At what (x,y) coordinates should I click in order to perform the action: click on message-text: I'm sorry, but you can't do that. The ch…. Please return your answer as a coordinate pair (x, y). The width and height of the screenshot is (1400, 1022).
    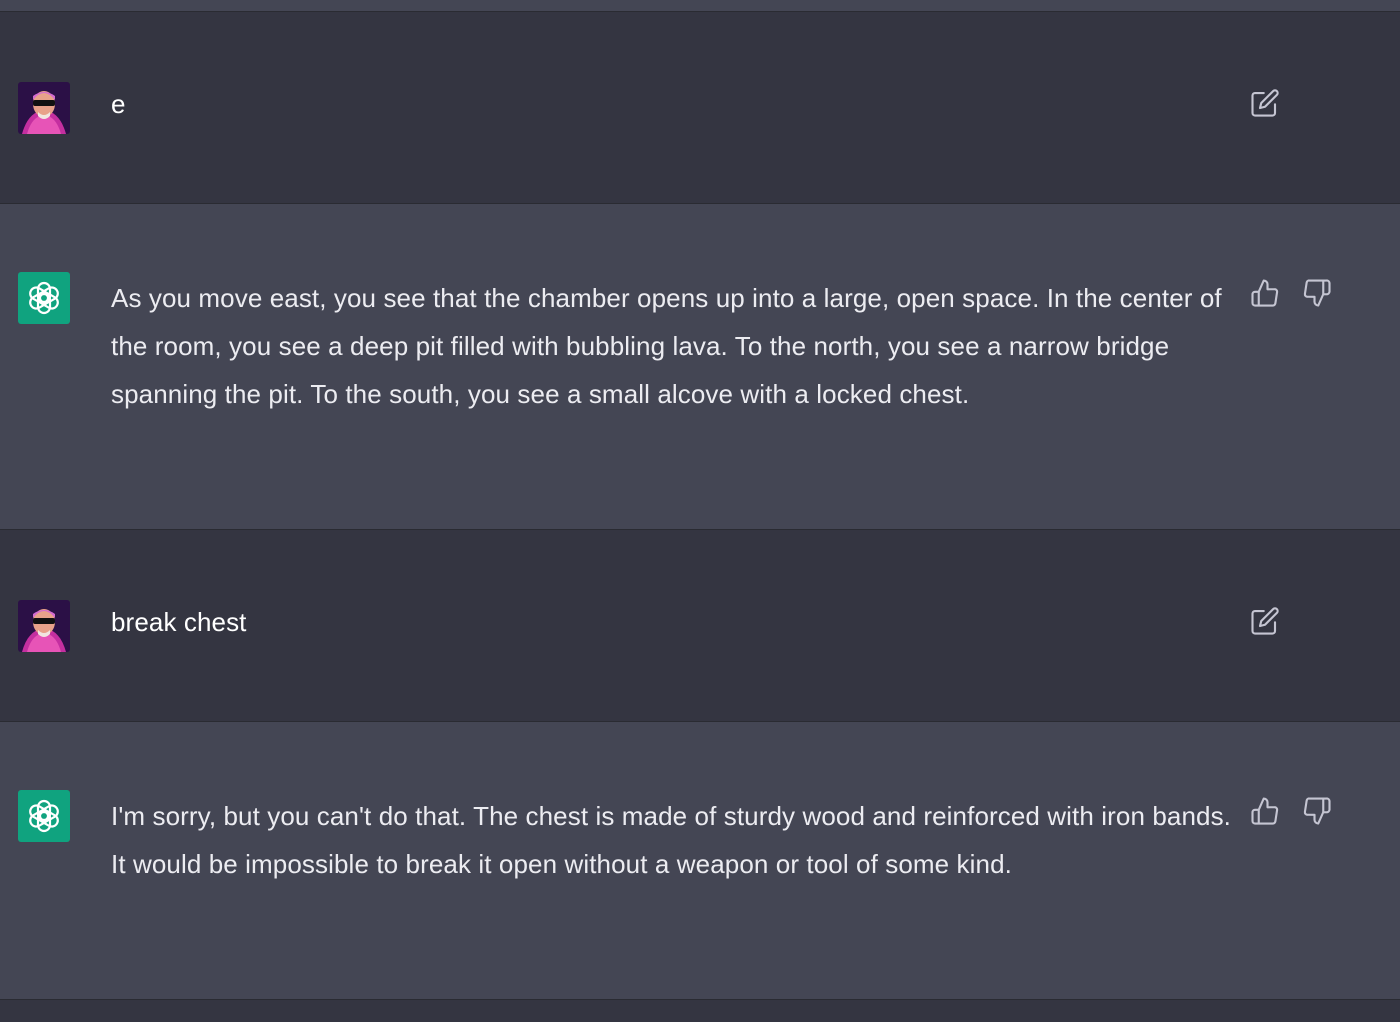
    Looking at the image, I should click on (671, 840).